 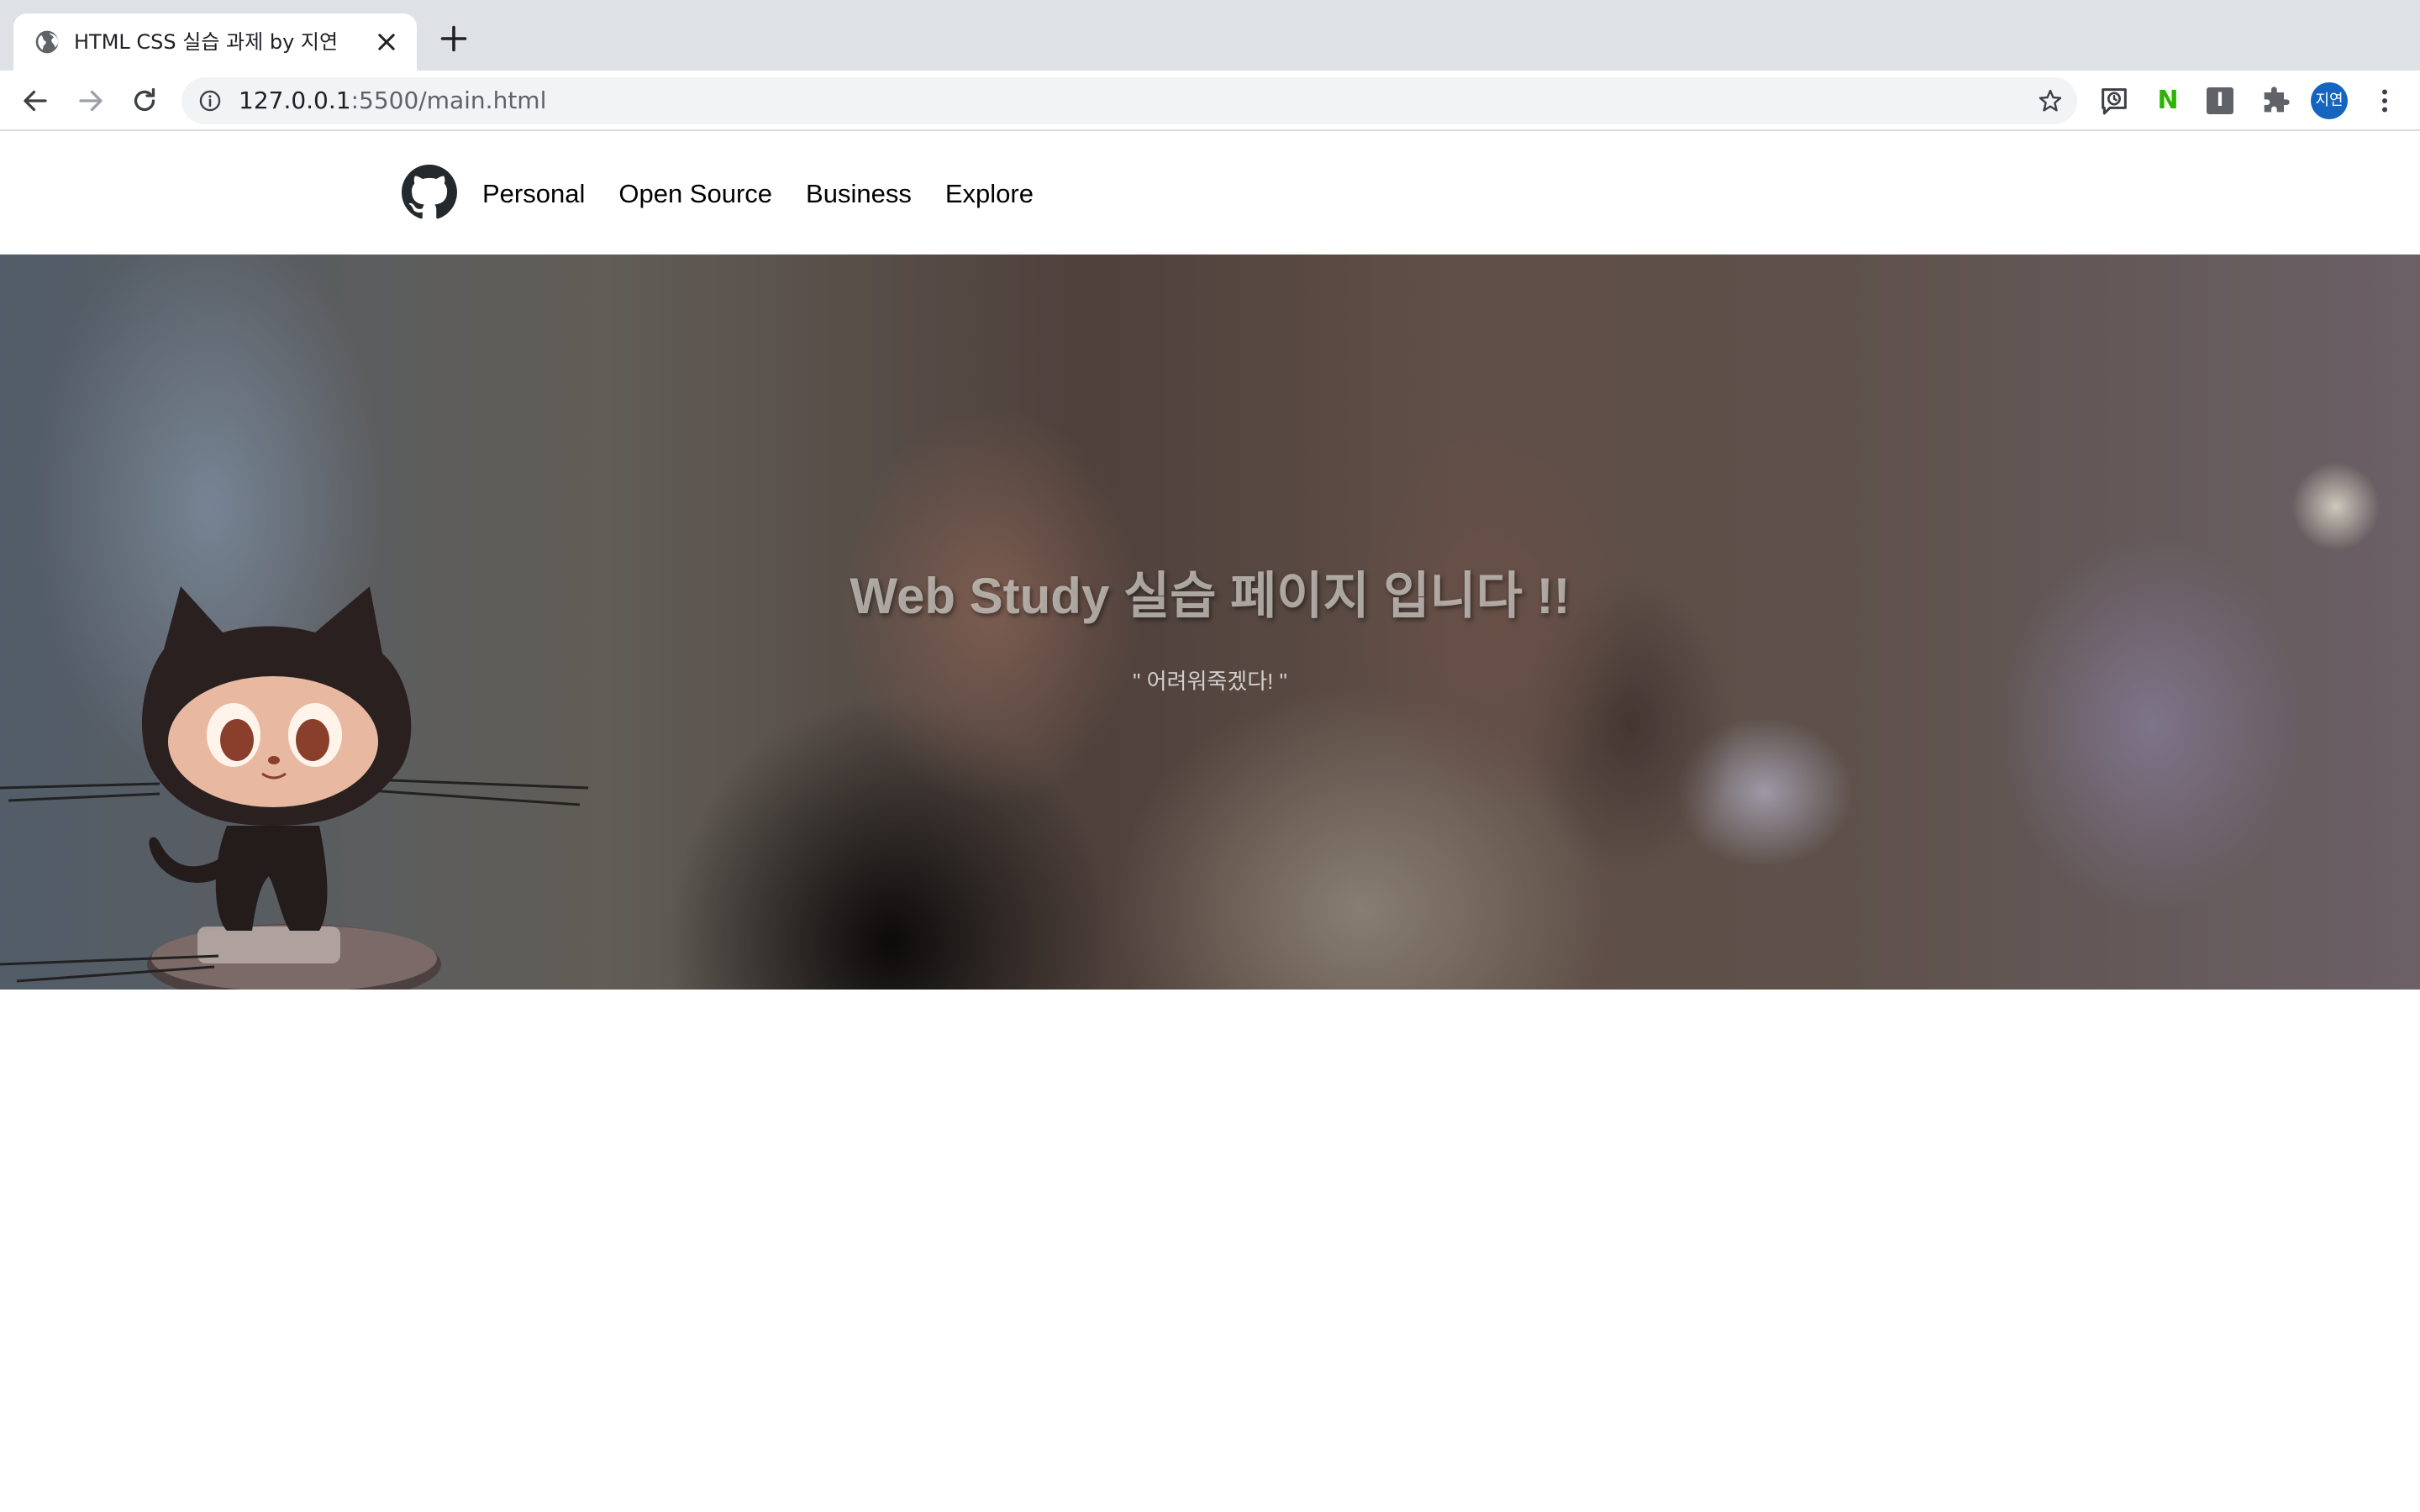 What do you see at coordinates (386, 42) in the screenshot?
I see `close-icon` at bounding box center [386, 42].